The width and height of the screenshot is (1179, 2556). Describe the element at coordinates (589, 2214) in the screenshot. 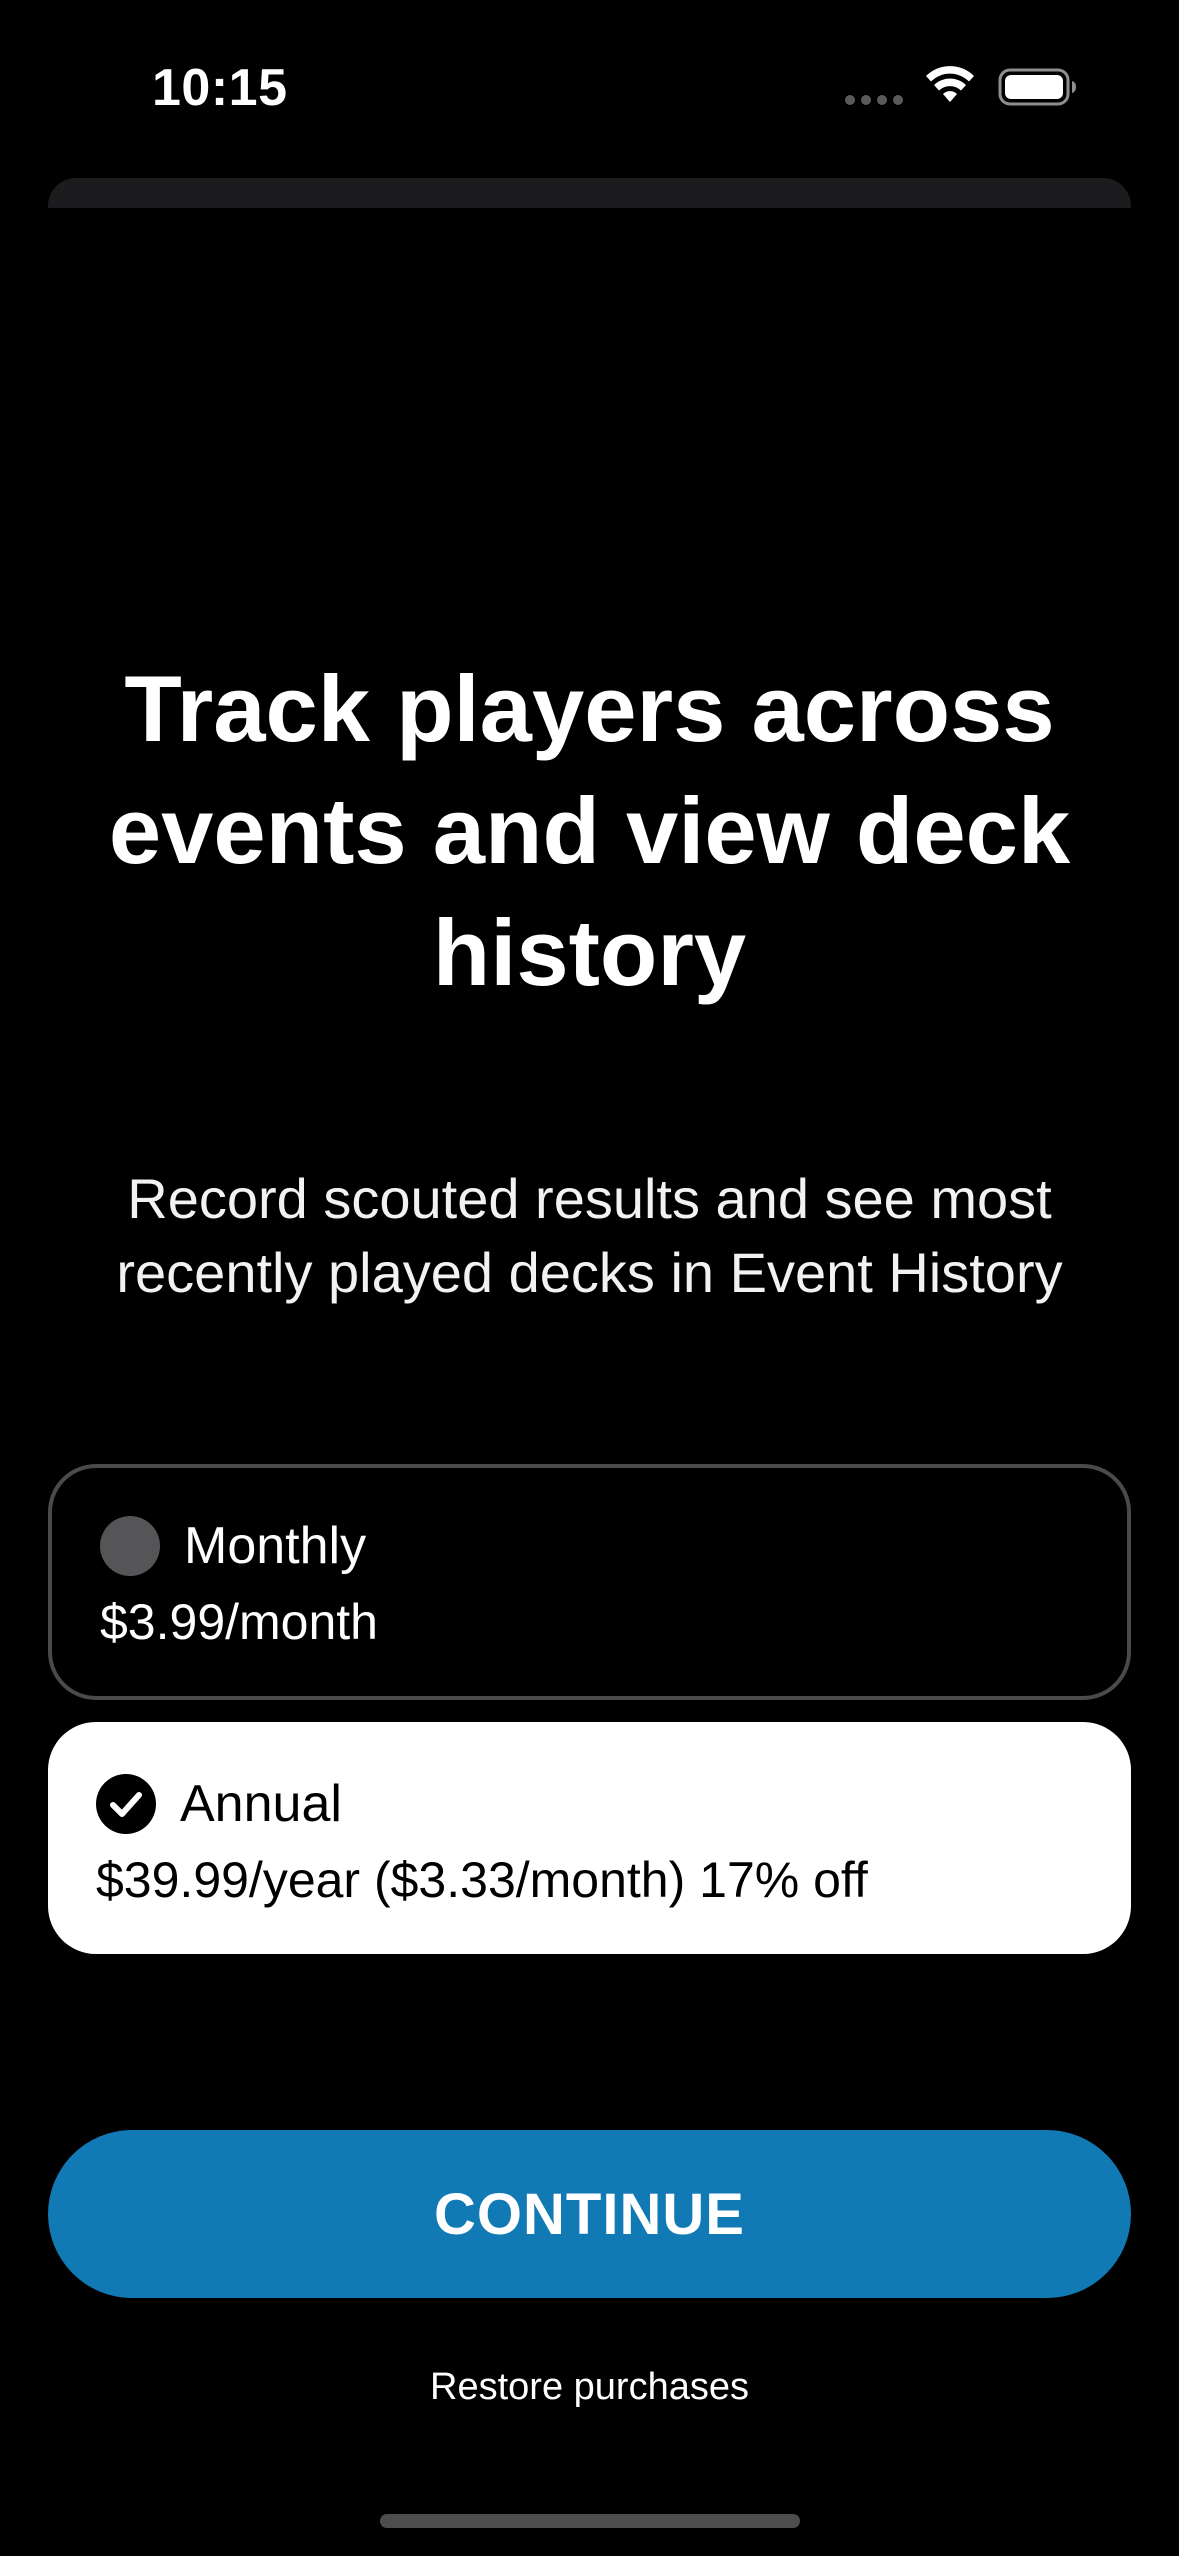

I see `continue-button: CONTINUE` at that location.